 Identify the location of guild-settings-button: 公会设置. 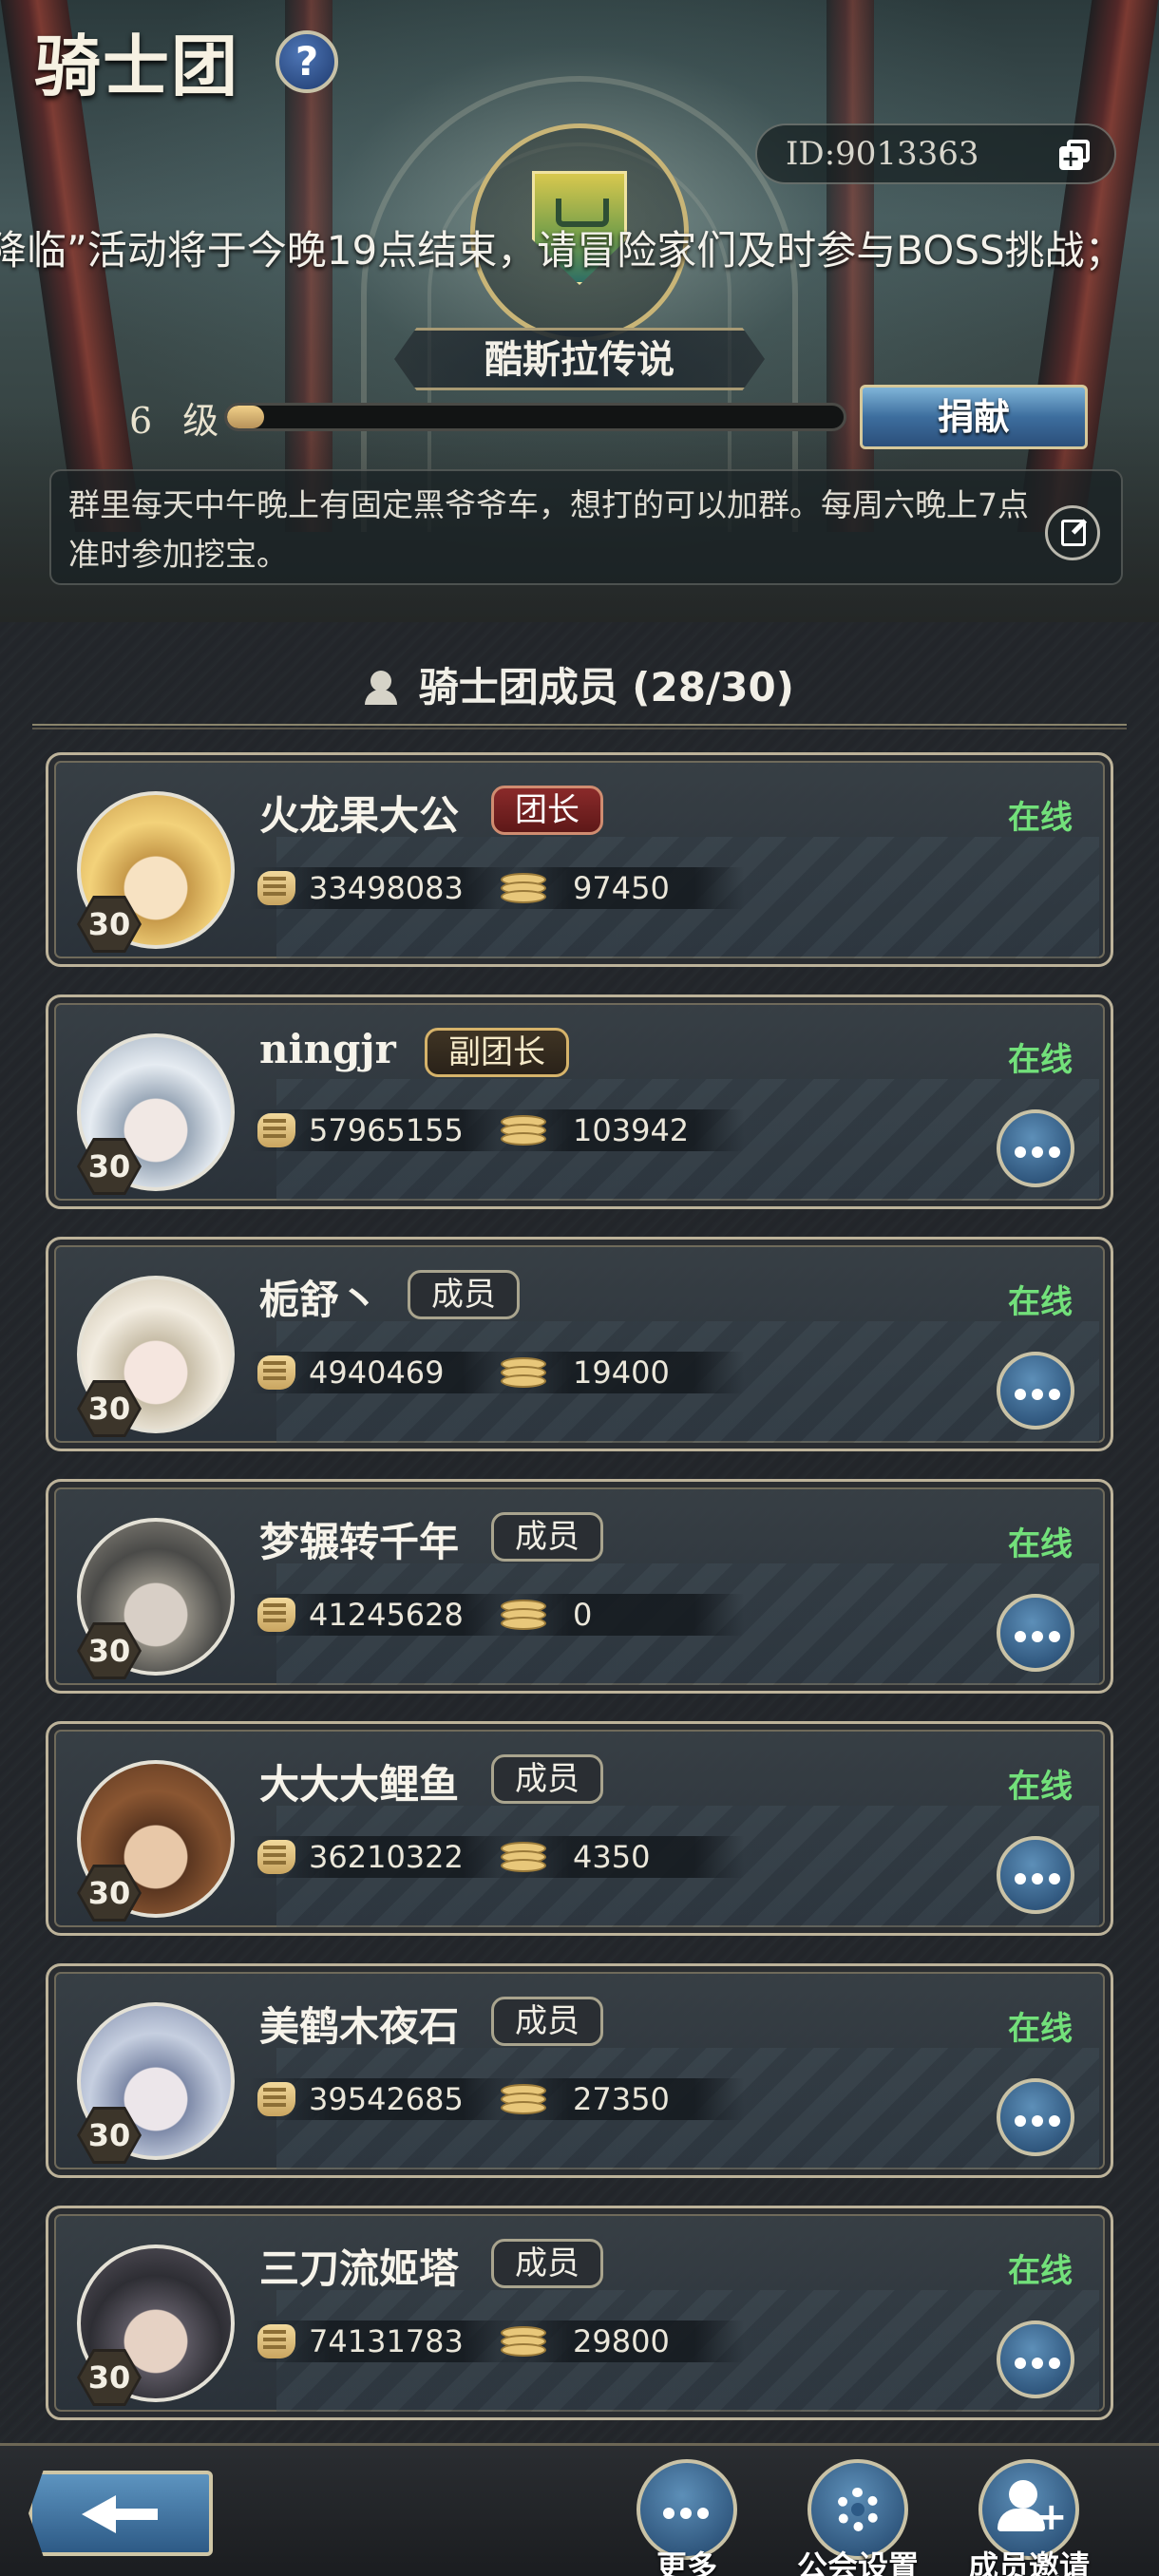
(858, 2511).